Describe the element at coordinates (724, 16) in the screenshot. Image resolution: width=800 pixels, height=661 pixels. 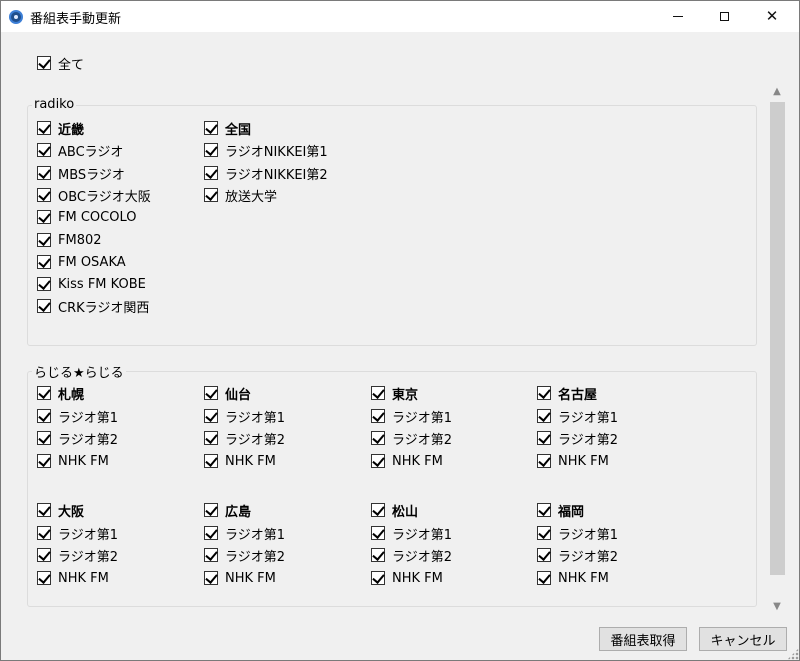
I see `maximize-button` at that location.